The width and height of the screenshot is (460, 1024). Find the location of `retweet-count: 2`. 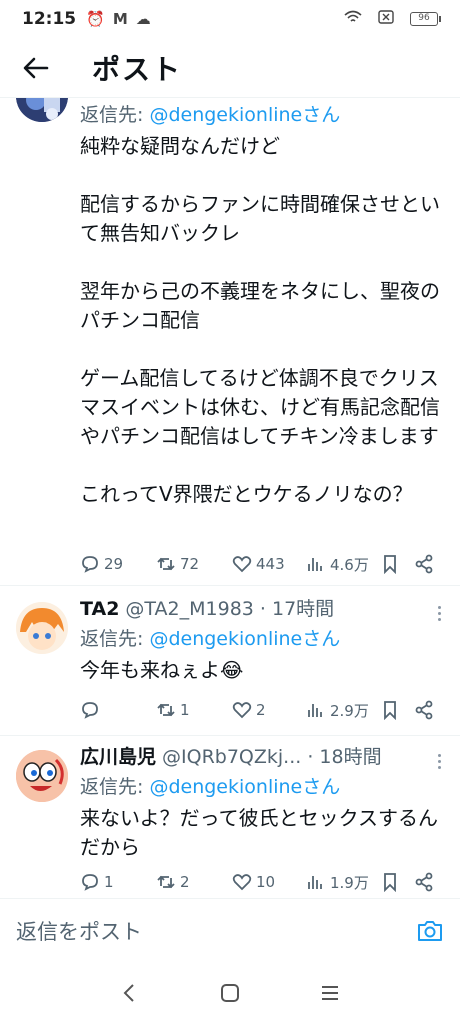

retweet-count: 2 is located at coordinates (185, 882).